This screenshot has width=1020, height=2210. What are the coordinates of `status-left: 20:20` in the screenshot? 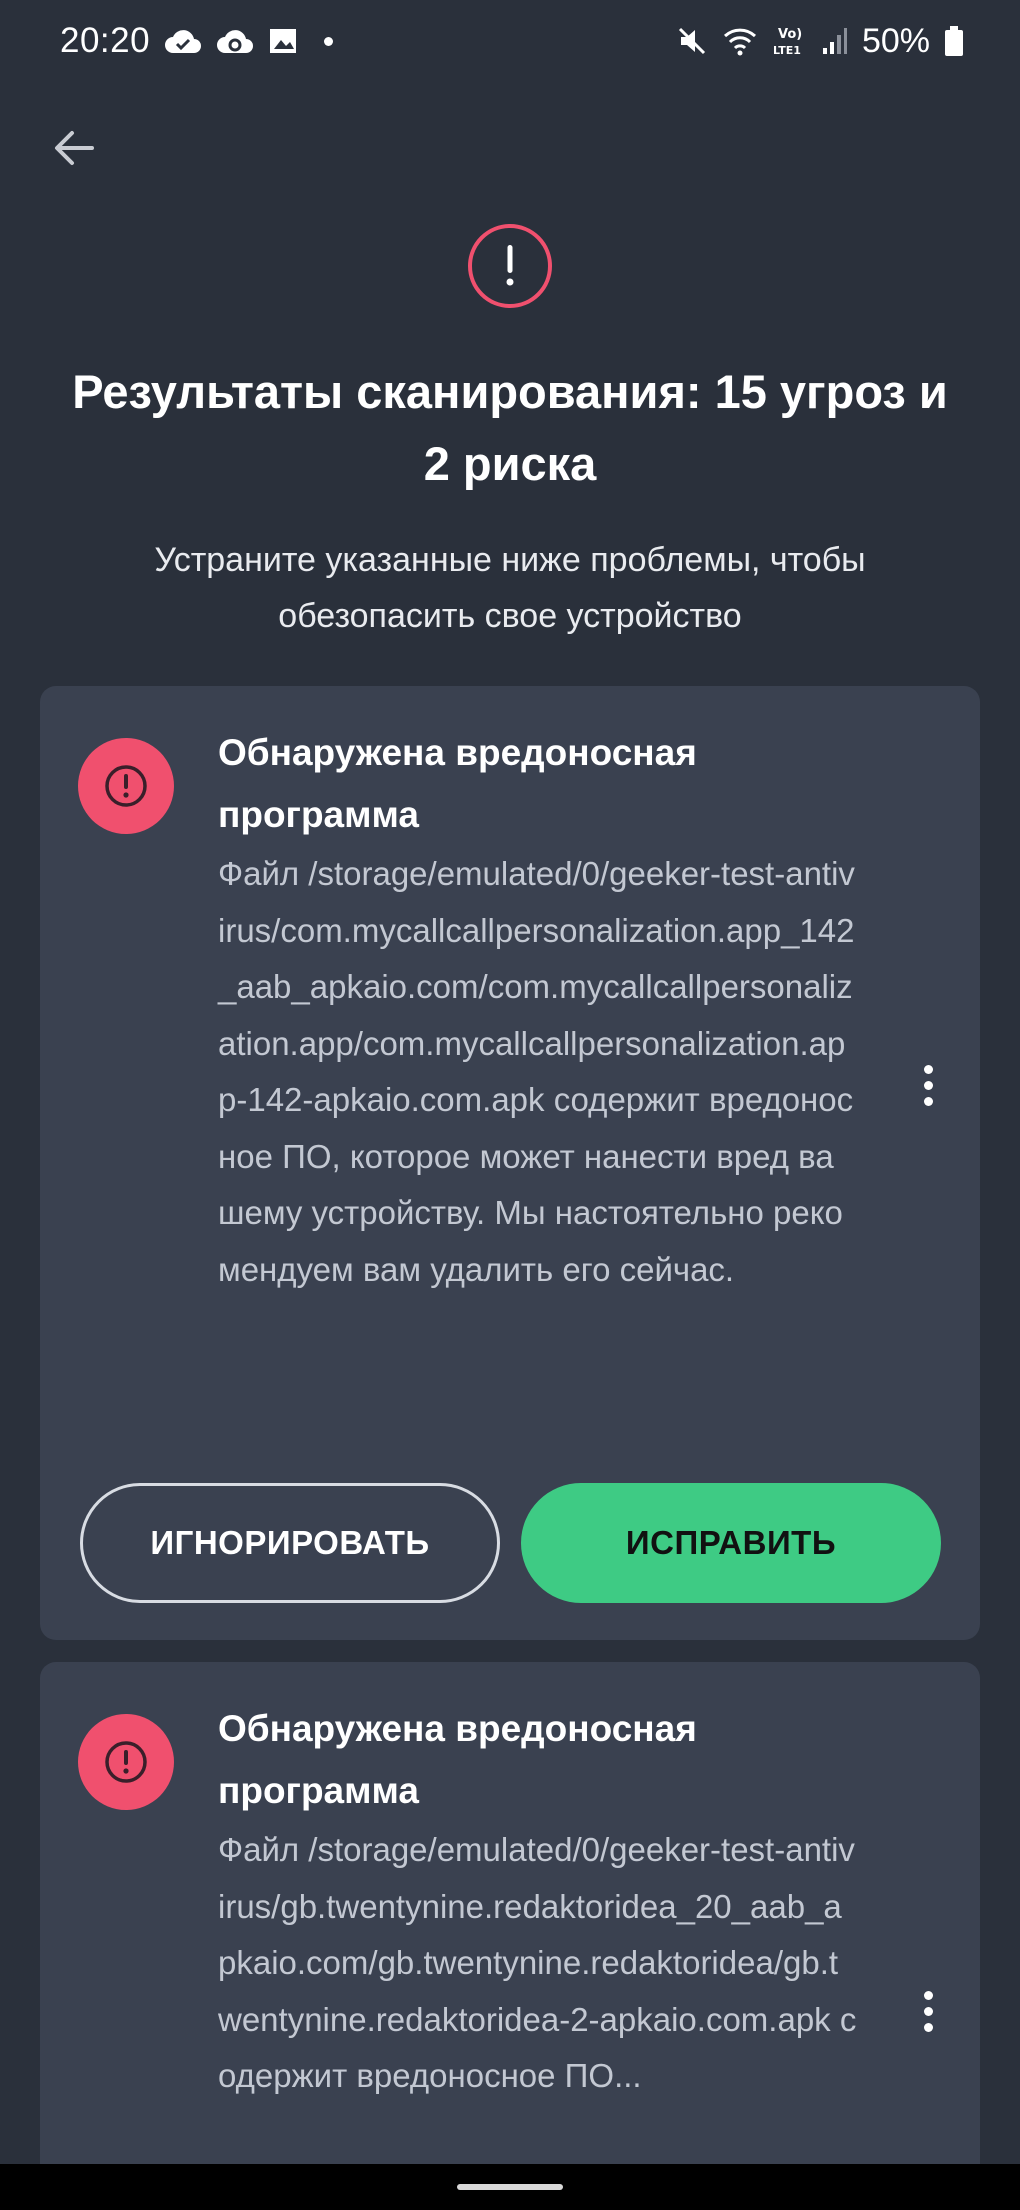 It's located at (197, 41).